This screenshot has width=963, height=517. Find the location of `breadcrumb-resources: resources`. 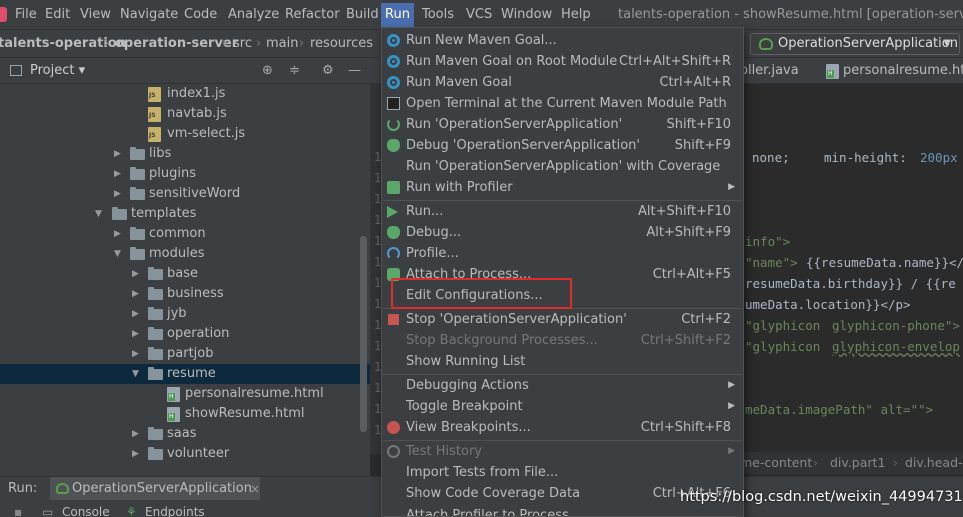

breadcrumb-resources: resources is located at coordinates (341, 44).